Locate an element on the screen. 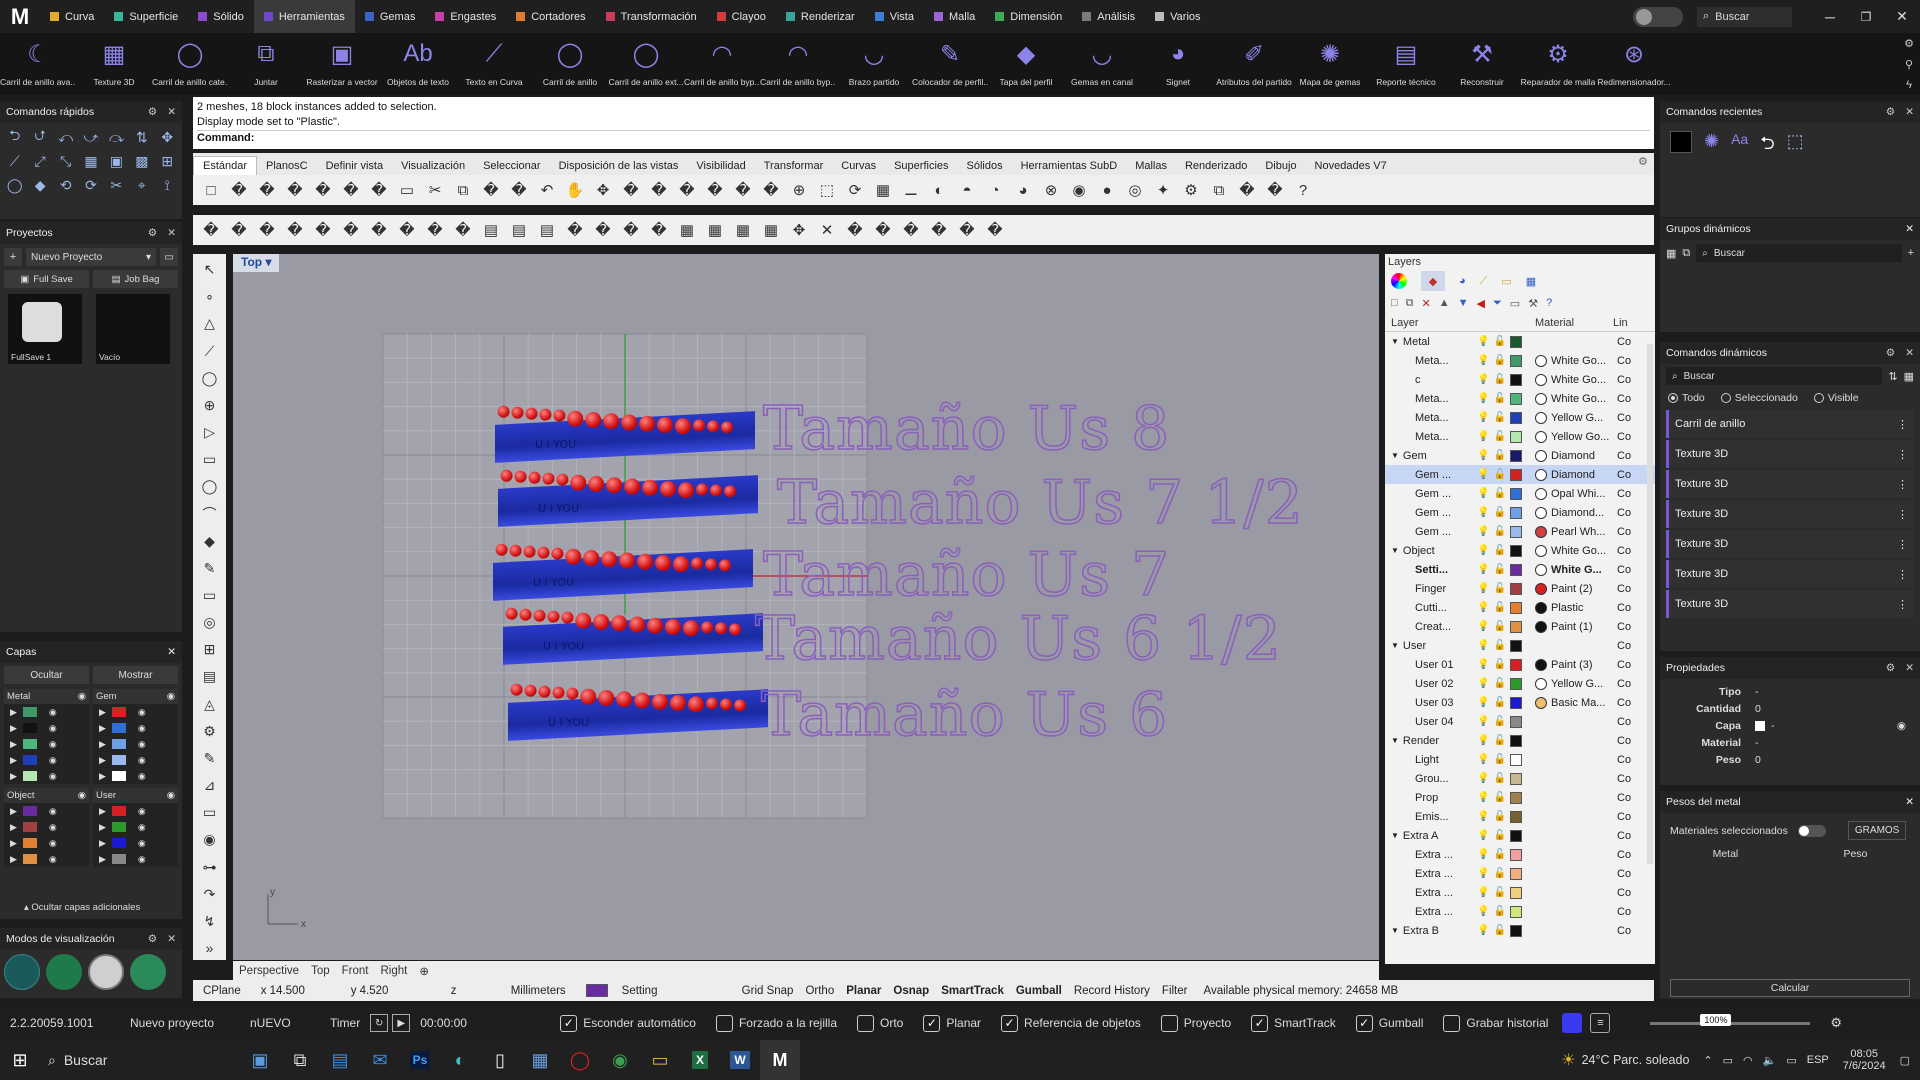 The width and height of the screenshot is (1920, 1080). drawing-tool-icon: ✎ is located at coordinates (210, 758).